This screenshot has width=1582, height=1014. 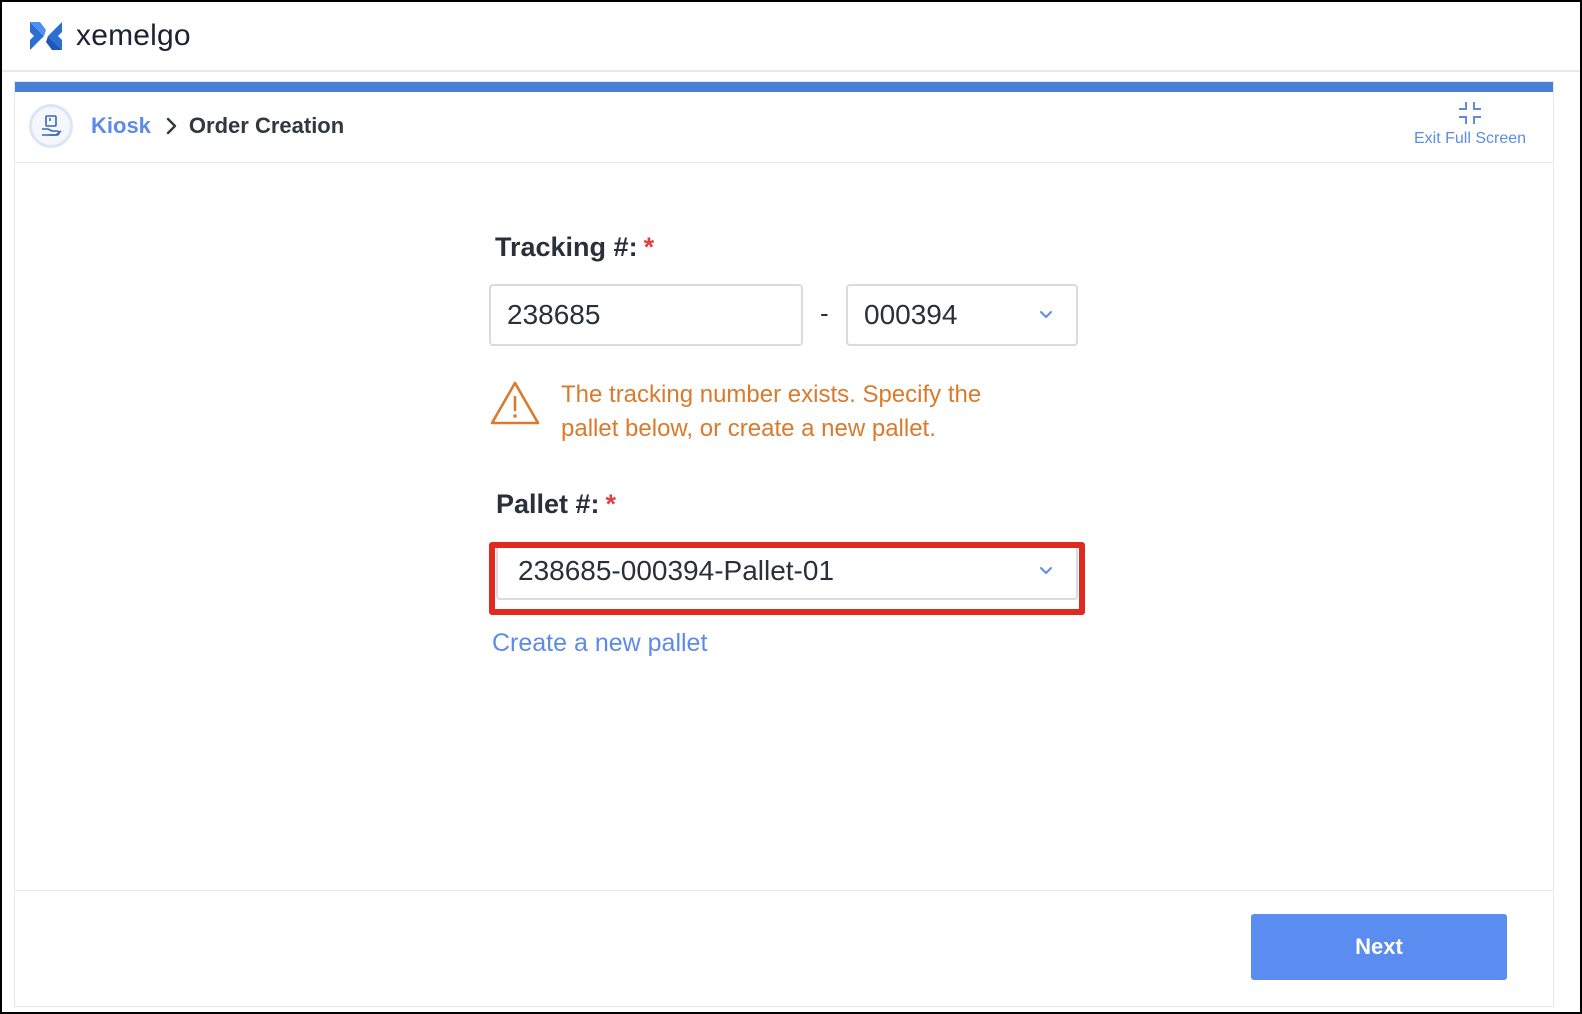 What do you see at coordinates (554, 314) in the screenshot?
I see `tracking-part1-value: 238685` at bounding box center [554, 314].